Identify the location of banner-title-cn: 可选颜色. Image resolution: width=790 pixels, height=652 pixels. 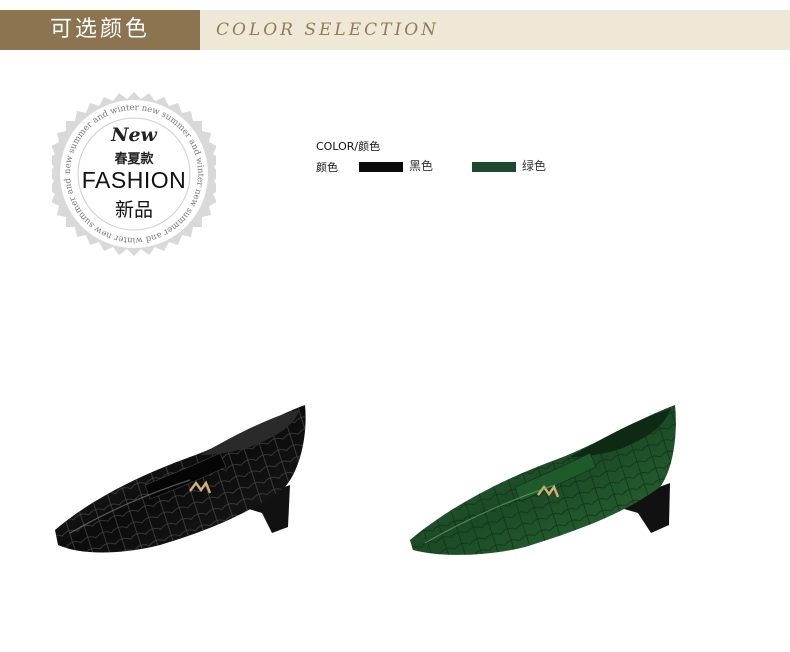
(100, 30).